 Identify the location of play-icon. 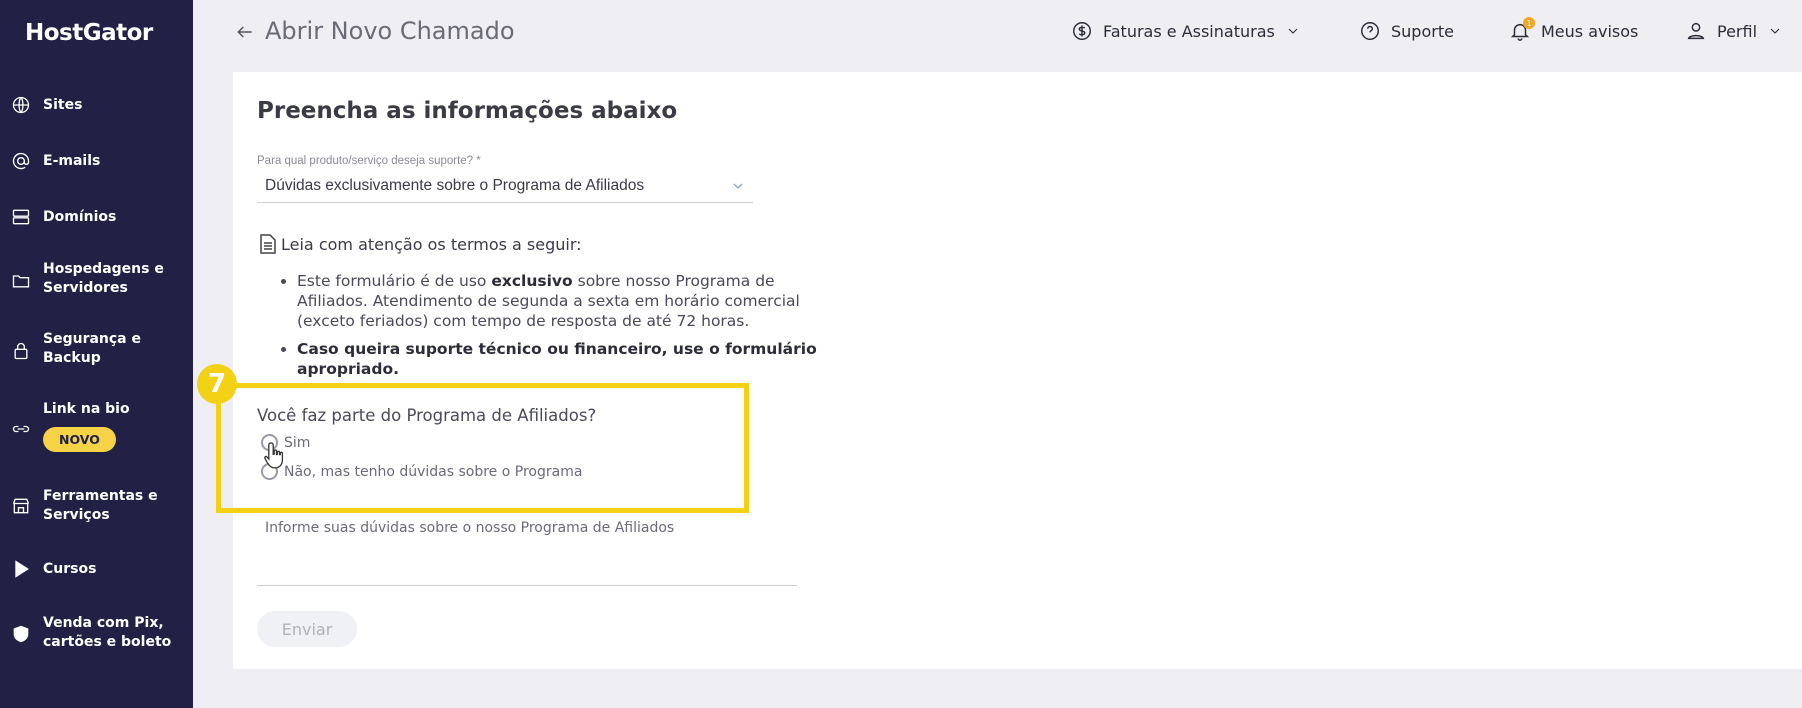
(21, 569).